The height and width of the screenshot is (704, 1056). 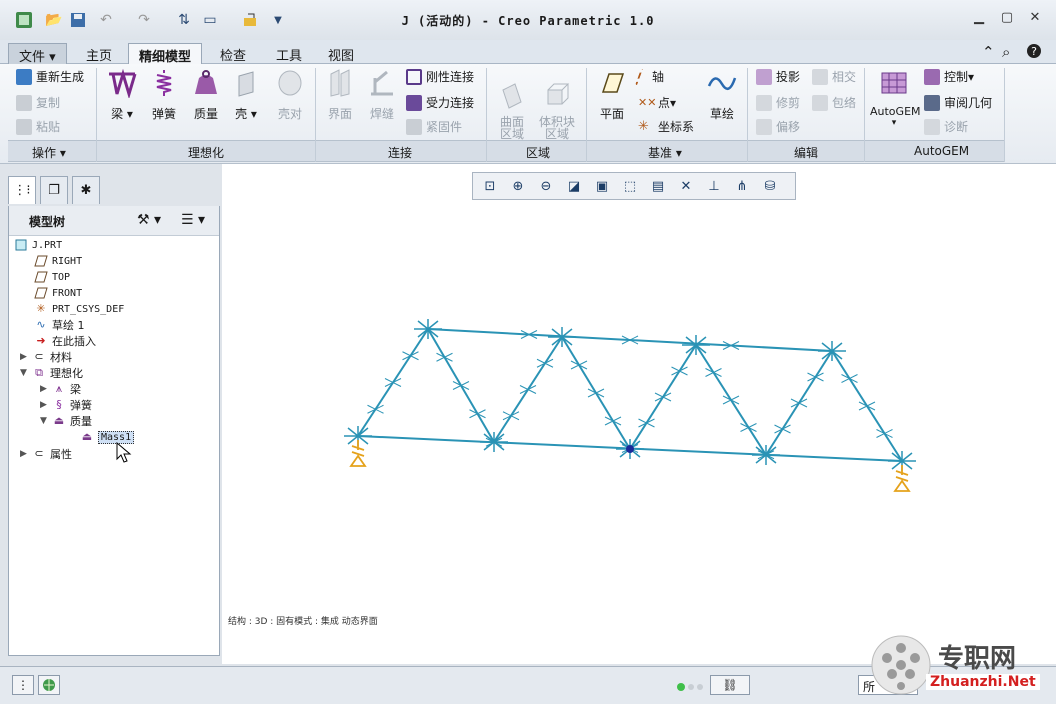 What do you see at coordinates (38, 126) in the screenshot?
I see `paste-button: 粘贴` at bounding box center [38, 126].